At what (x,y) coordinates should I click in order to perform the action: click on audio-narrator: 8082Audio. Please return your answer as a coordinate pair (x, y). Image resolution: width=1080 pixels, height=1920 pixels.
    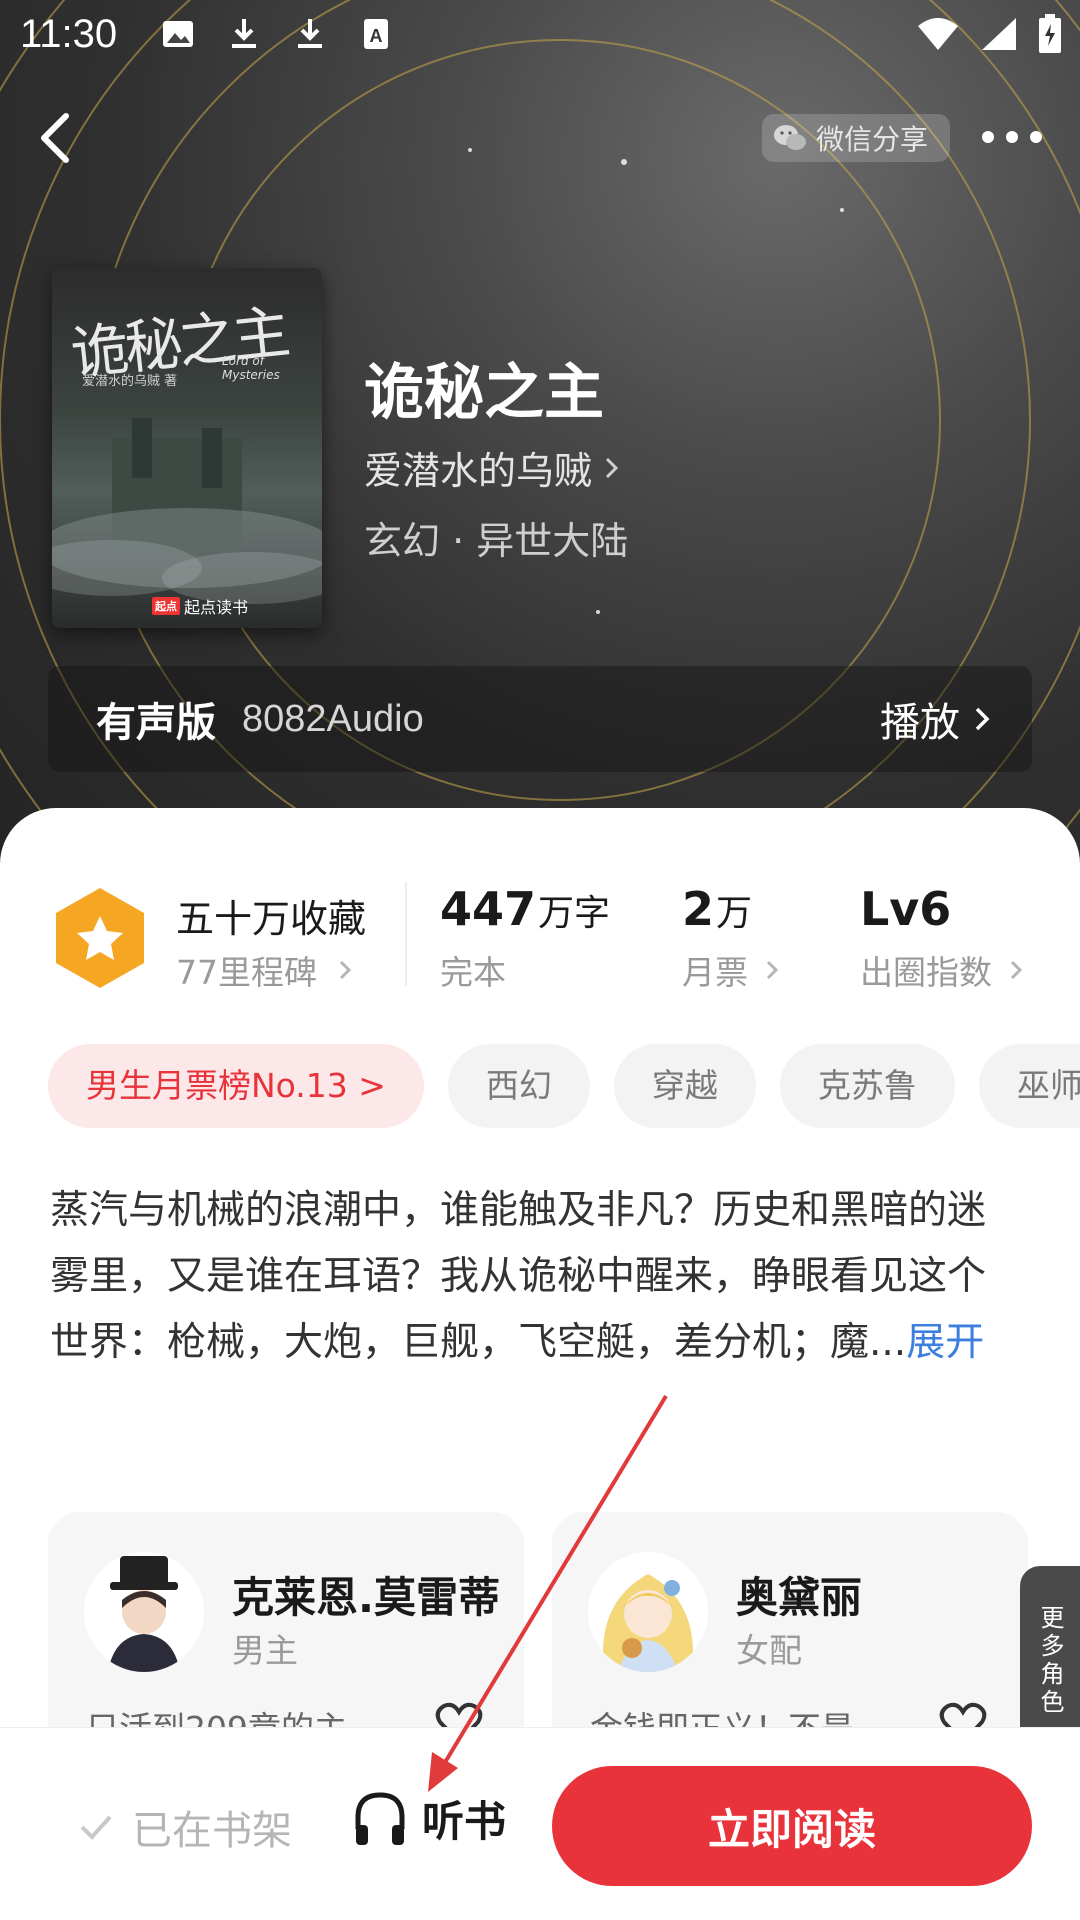
    Looking at the image, I should click on (333, 718).